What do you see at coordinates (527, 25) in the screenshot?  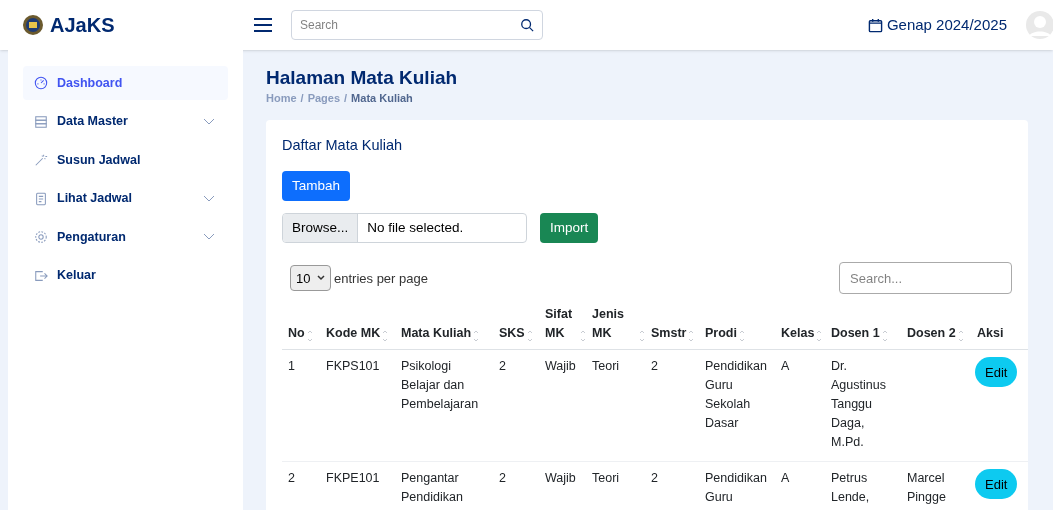 I see `search-icon` at bounding box center [527, 25].